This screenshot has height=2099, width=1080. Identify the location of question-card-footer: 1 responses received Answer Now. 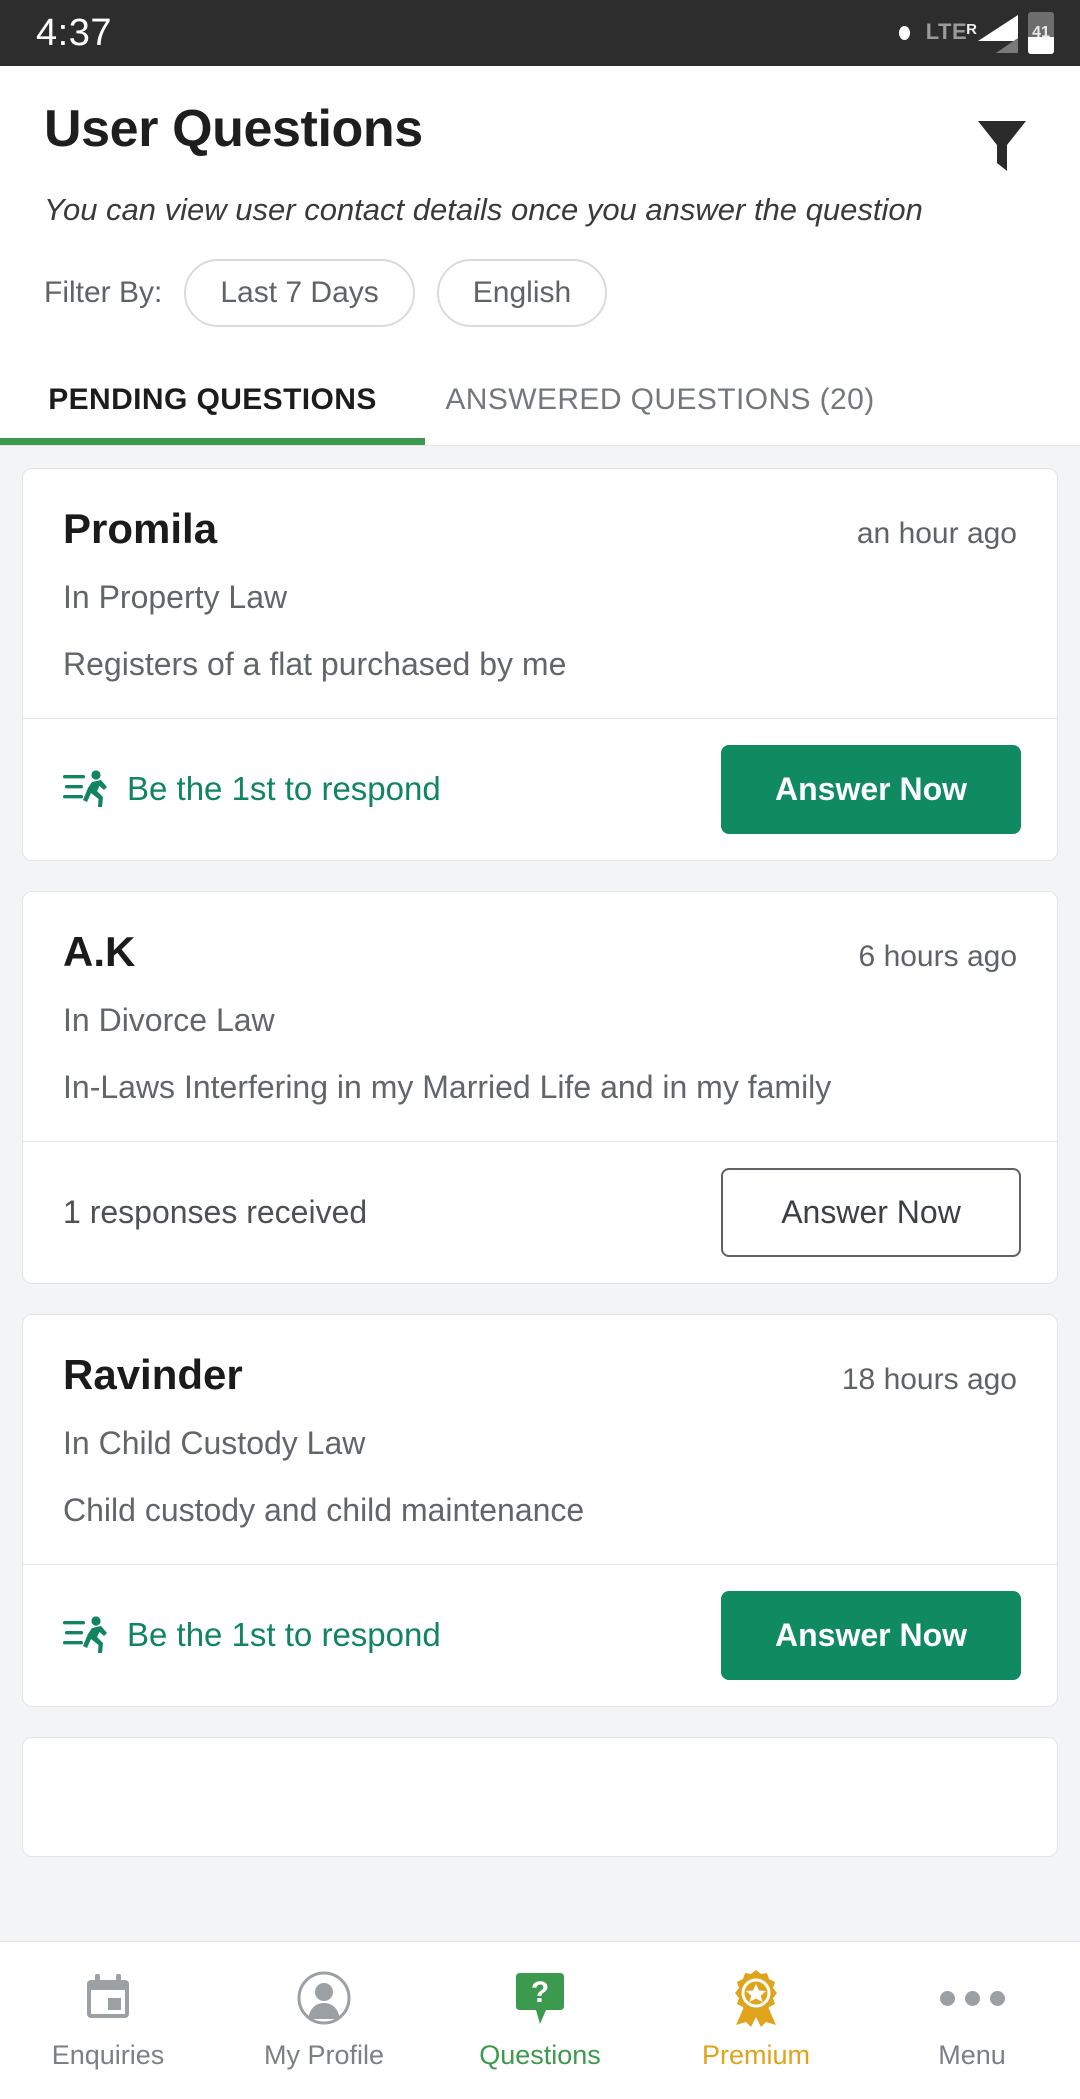
(540, 1211).